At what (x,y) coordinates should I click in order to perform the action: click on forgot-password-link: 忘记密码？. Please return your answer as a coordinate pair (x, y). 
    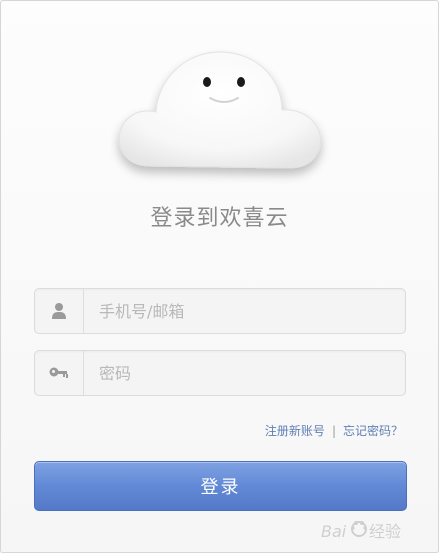
    Looking at the image, I should click on (373, 431).